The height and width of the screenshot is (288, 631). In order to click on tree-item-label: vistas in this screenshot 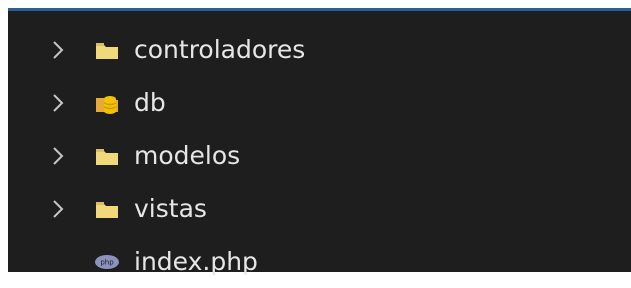, I will do `click(170, 208)`.